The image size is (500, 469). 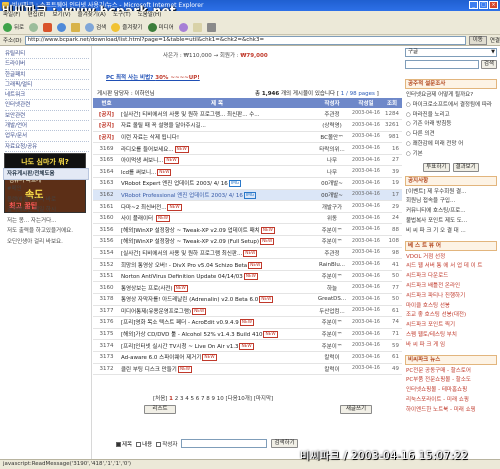 I want to click on post-author: 00개발~, so click(x=332, y=183).